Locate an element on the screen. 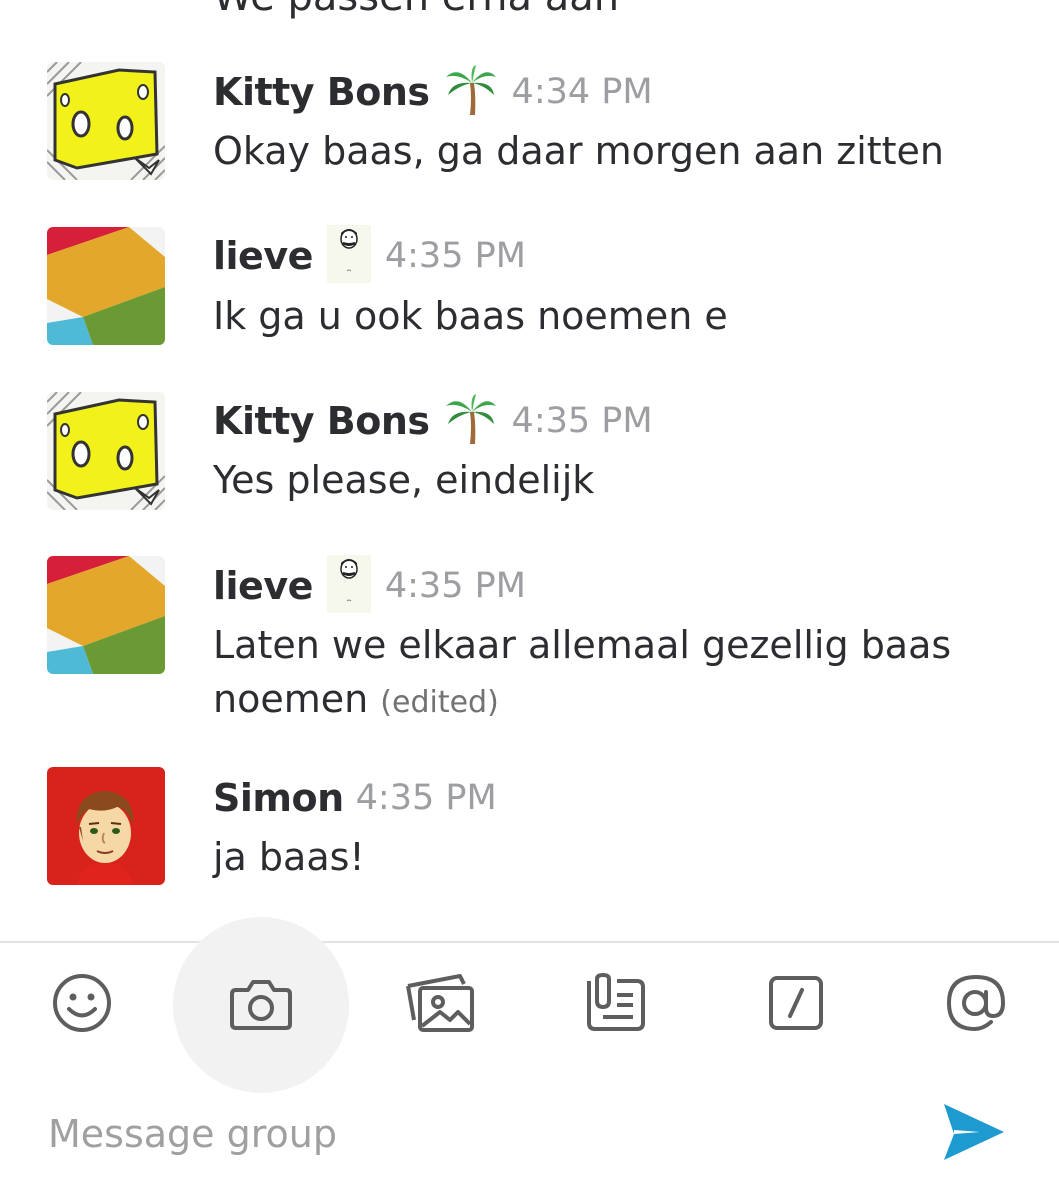 This screenshot has width=1059, height=1200. partial-message-text: We passen erna aan is located at coordinates (416, 10).